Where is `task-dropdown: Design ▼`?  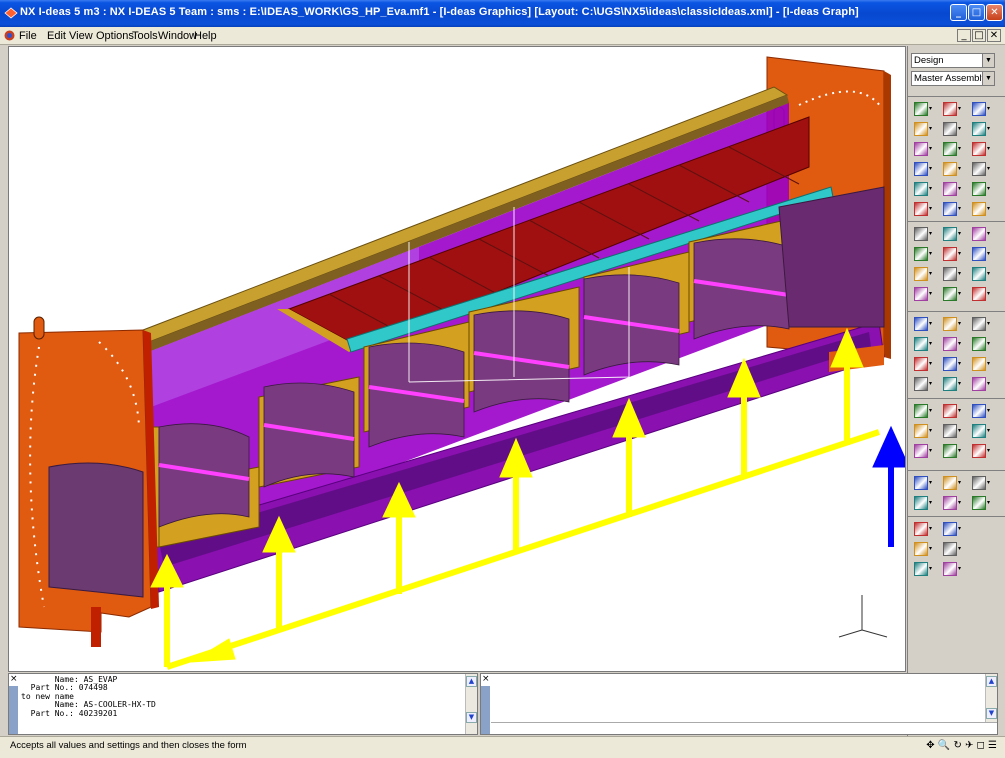 task-dropdown: Design ▼ is located at coordinates (953, 60).